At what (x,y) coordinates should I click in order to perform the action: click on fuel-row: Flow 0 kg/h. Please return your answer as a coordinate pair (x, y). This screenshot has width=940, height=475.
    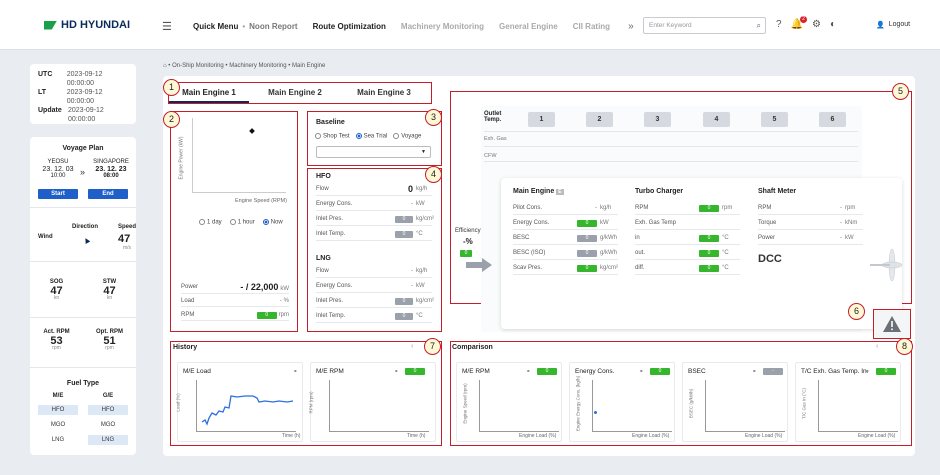
    Looking at the image, I should click on (374, 189).